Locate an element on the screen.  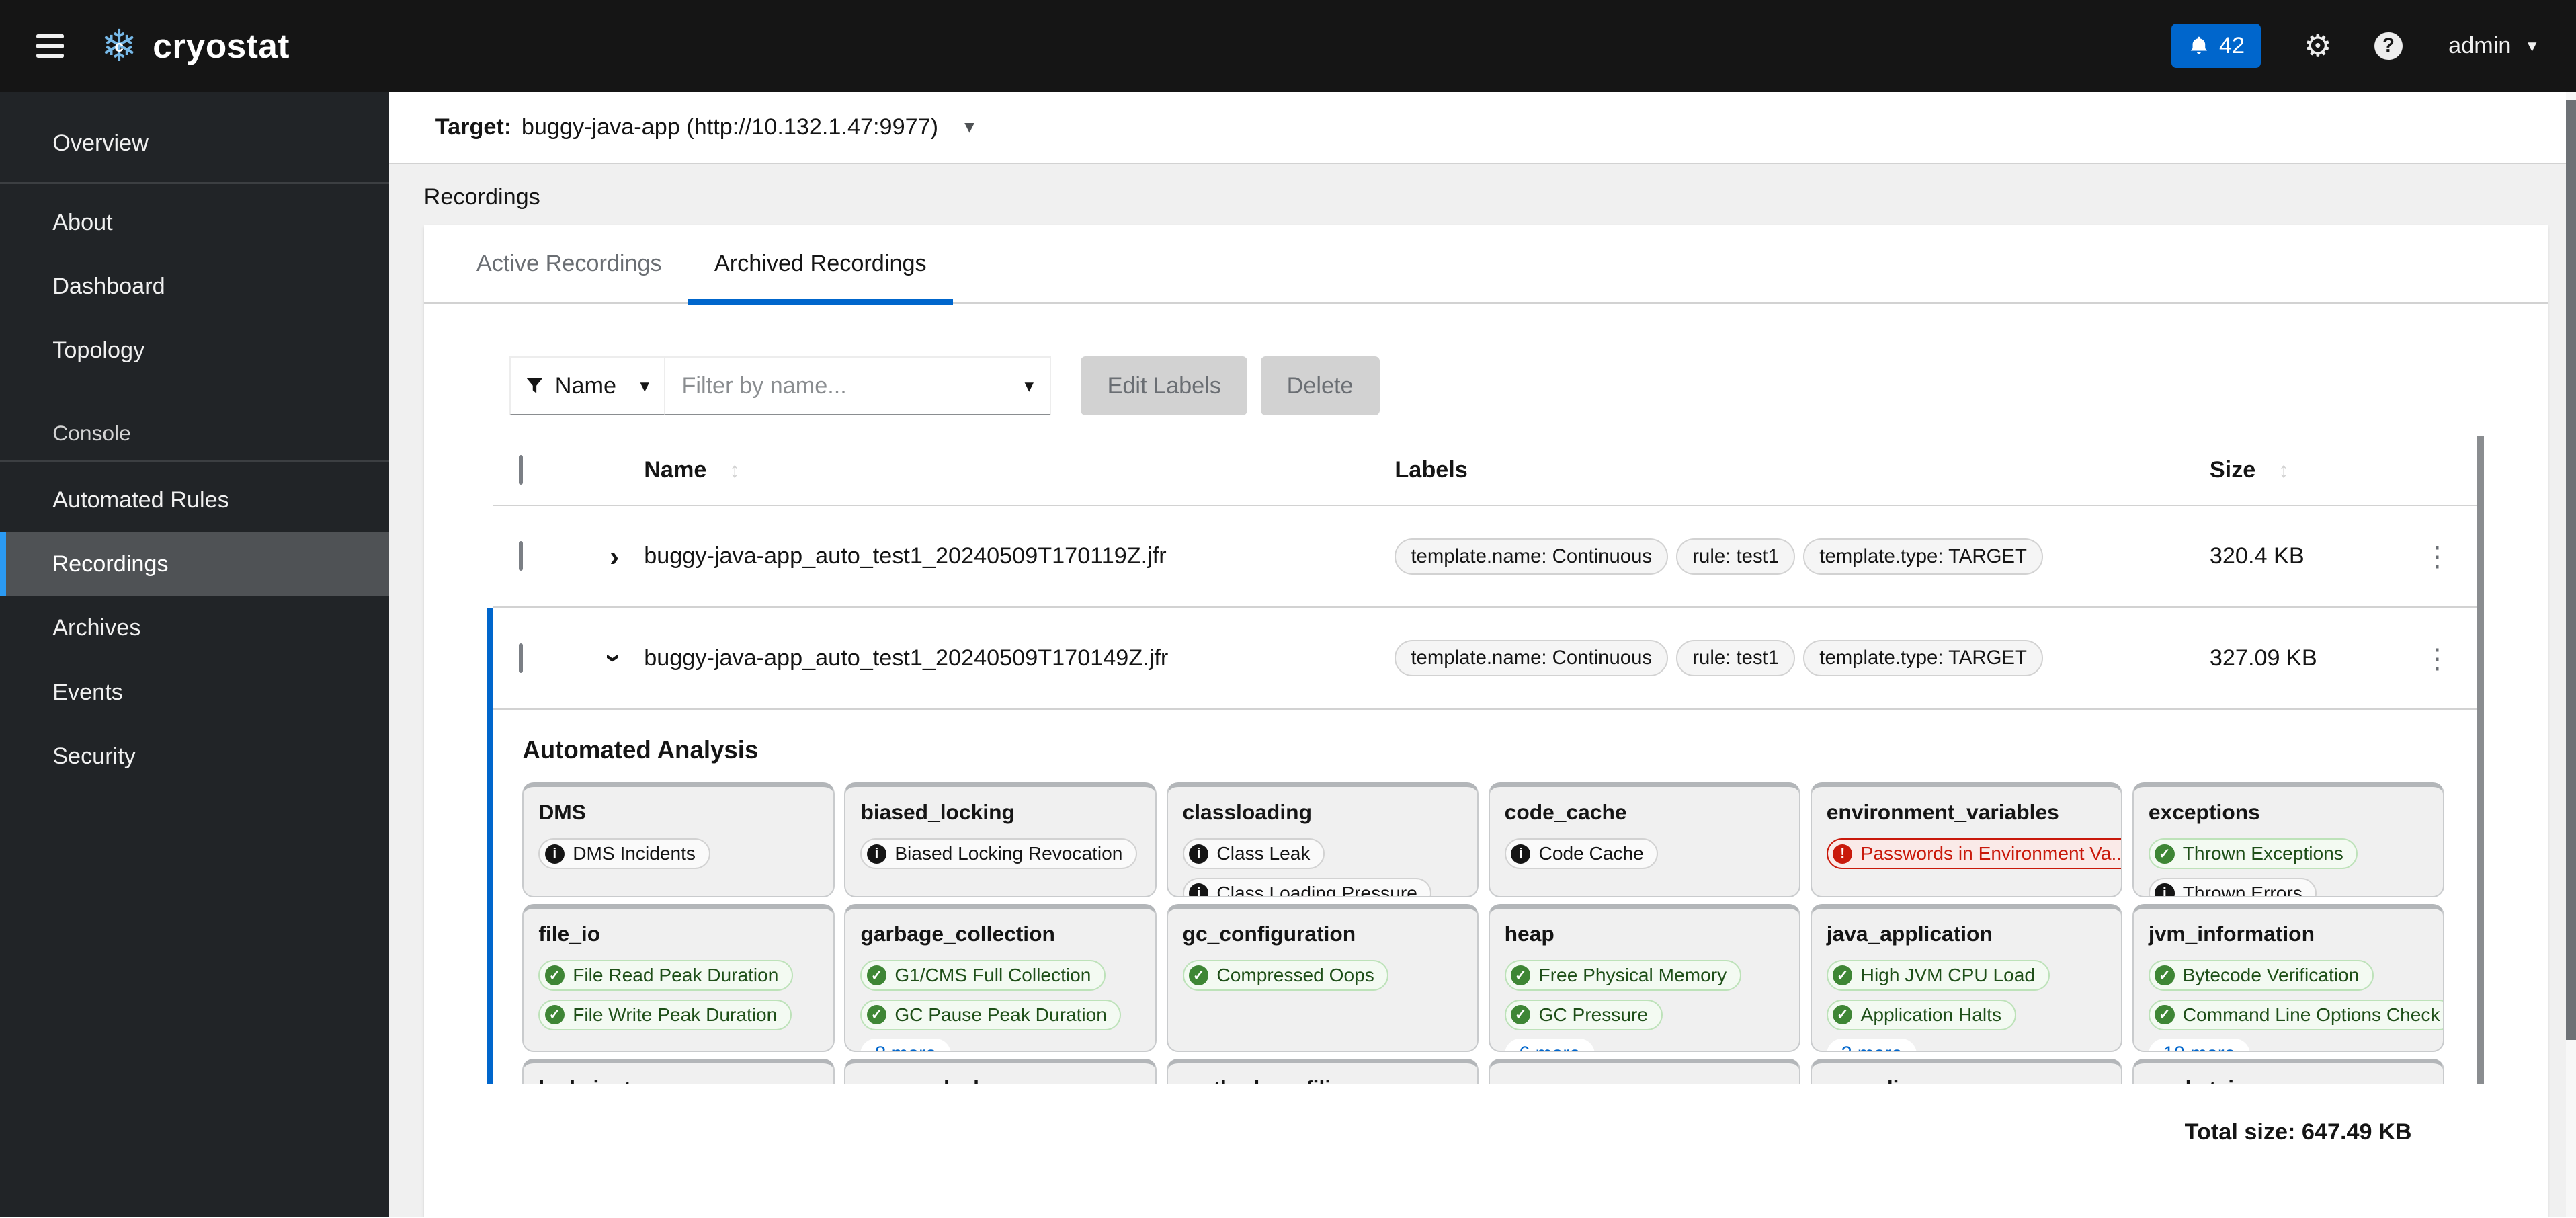
expand-row-button: › is located at coordinates (614, 556).